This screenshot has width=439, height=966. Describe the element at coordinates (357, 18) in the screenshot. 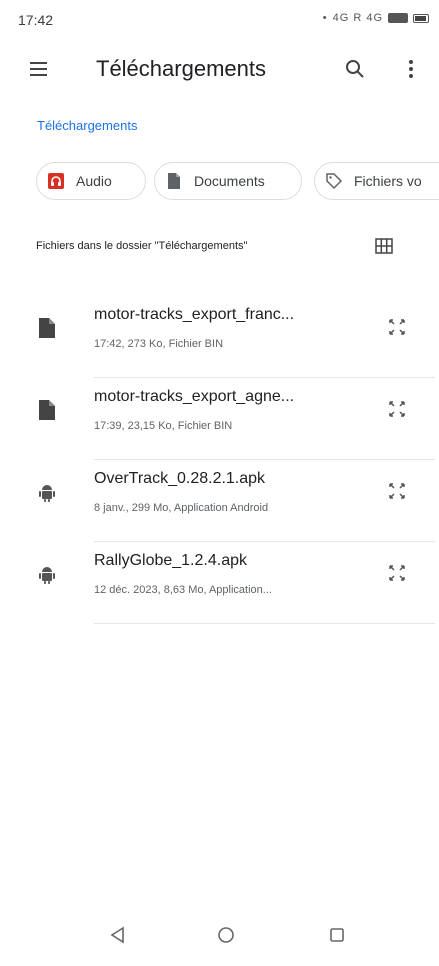

I see `signal-indicators-text: 4G R 4G` at that location.